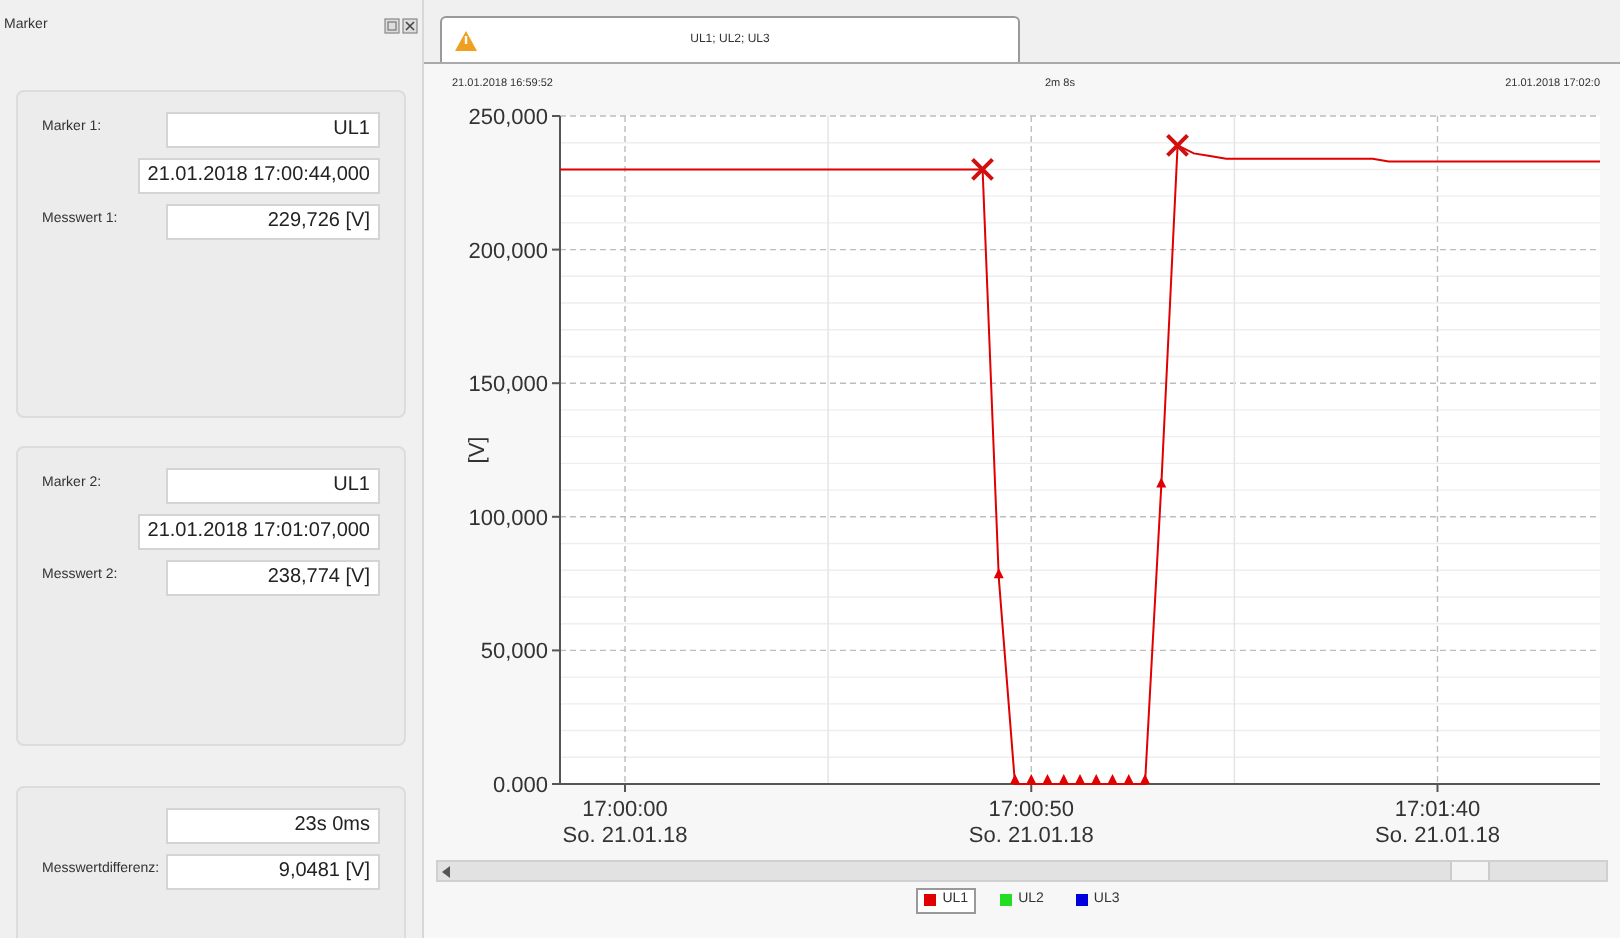 The image size is (1620, 938). What do you see at coordinates (447, 871) in the screenshot?
I see `scroll-left-icon` at bounding box center [447, 871].